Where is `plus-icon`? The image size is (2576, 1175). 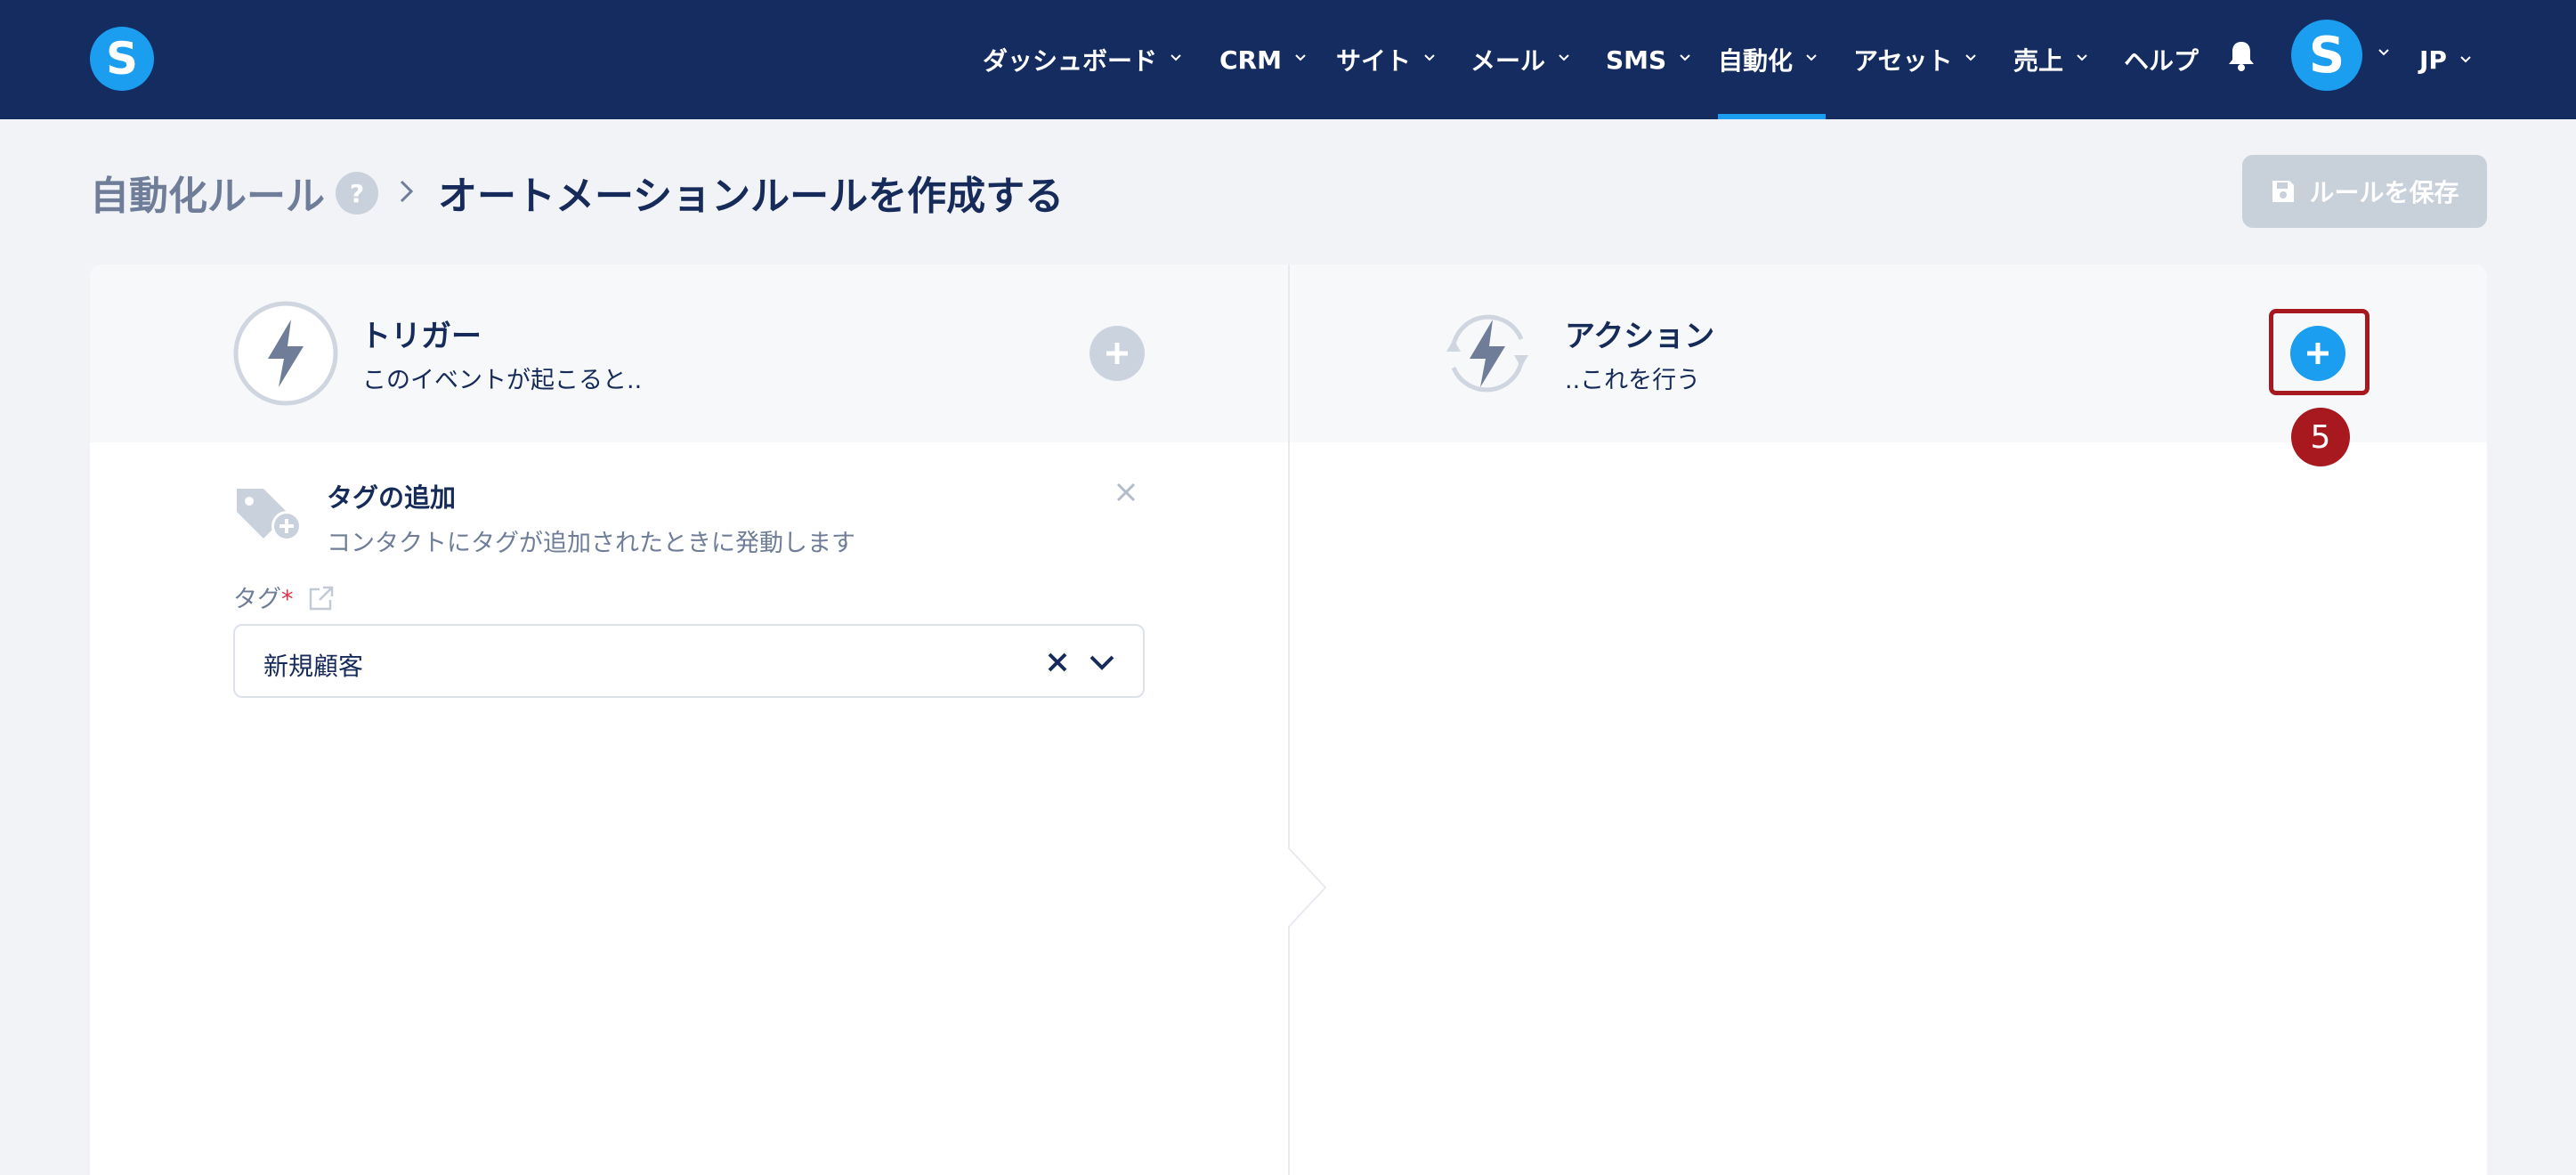
plus-icon is located at coordinates (1117, 353).